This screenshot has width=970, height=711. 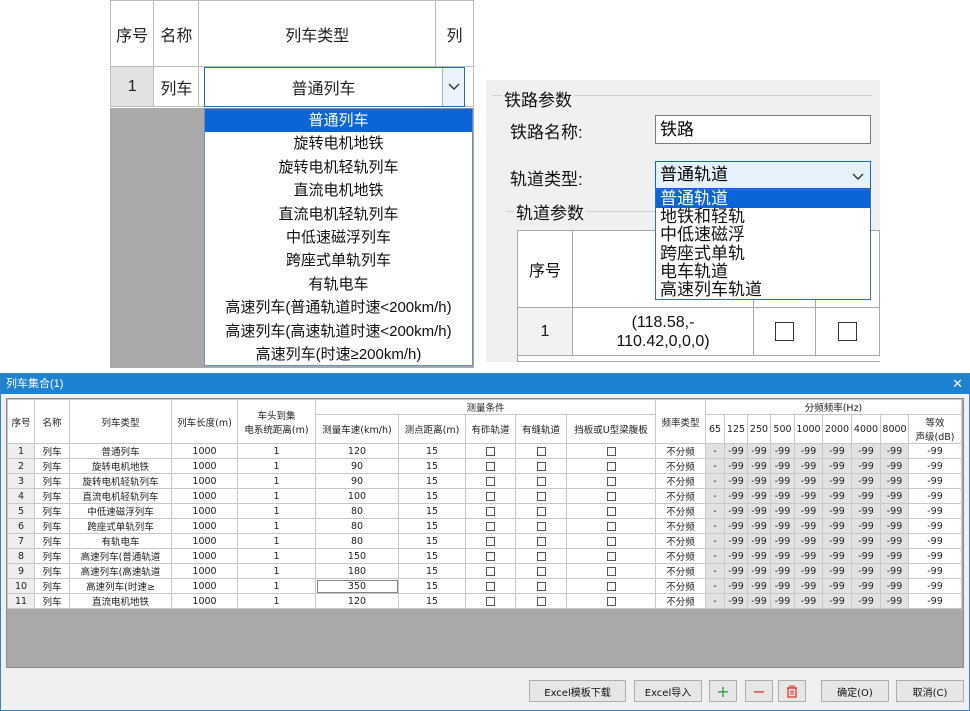 I want to click on row-type: 中低速磁浮列车, so click(x=120, y=511).